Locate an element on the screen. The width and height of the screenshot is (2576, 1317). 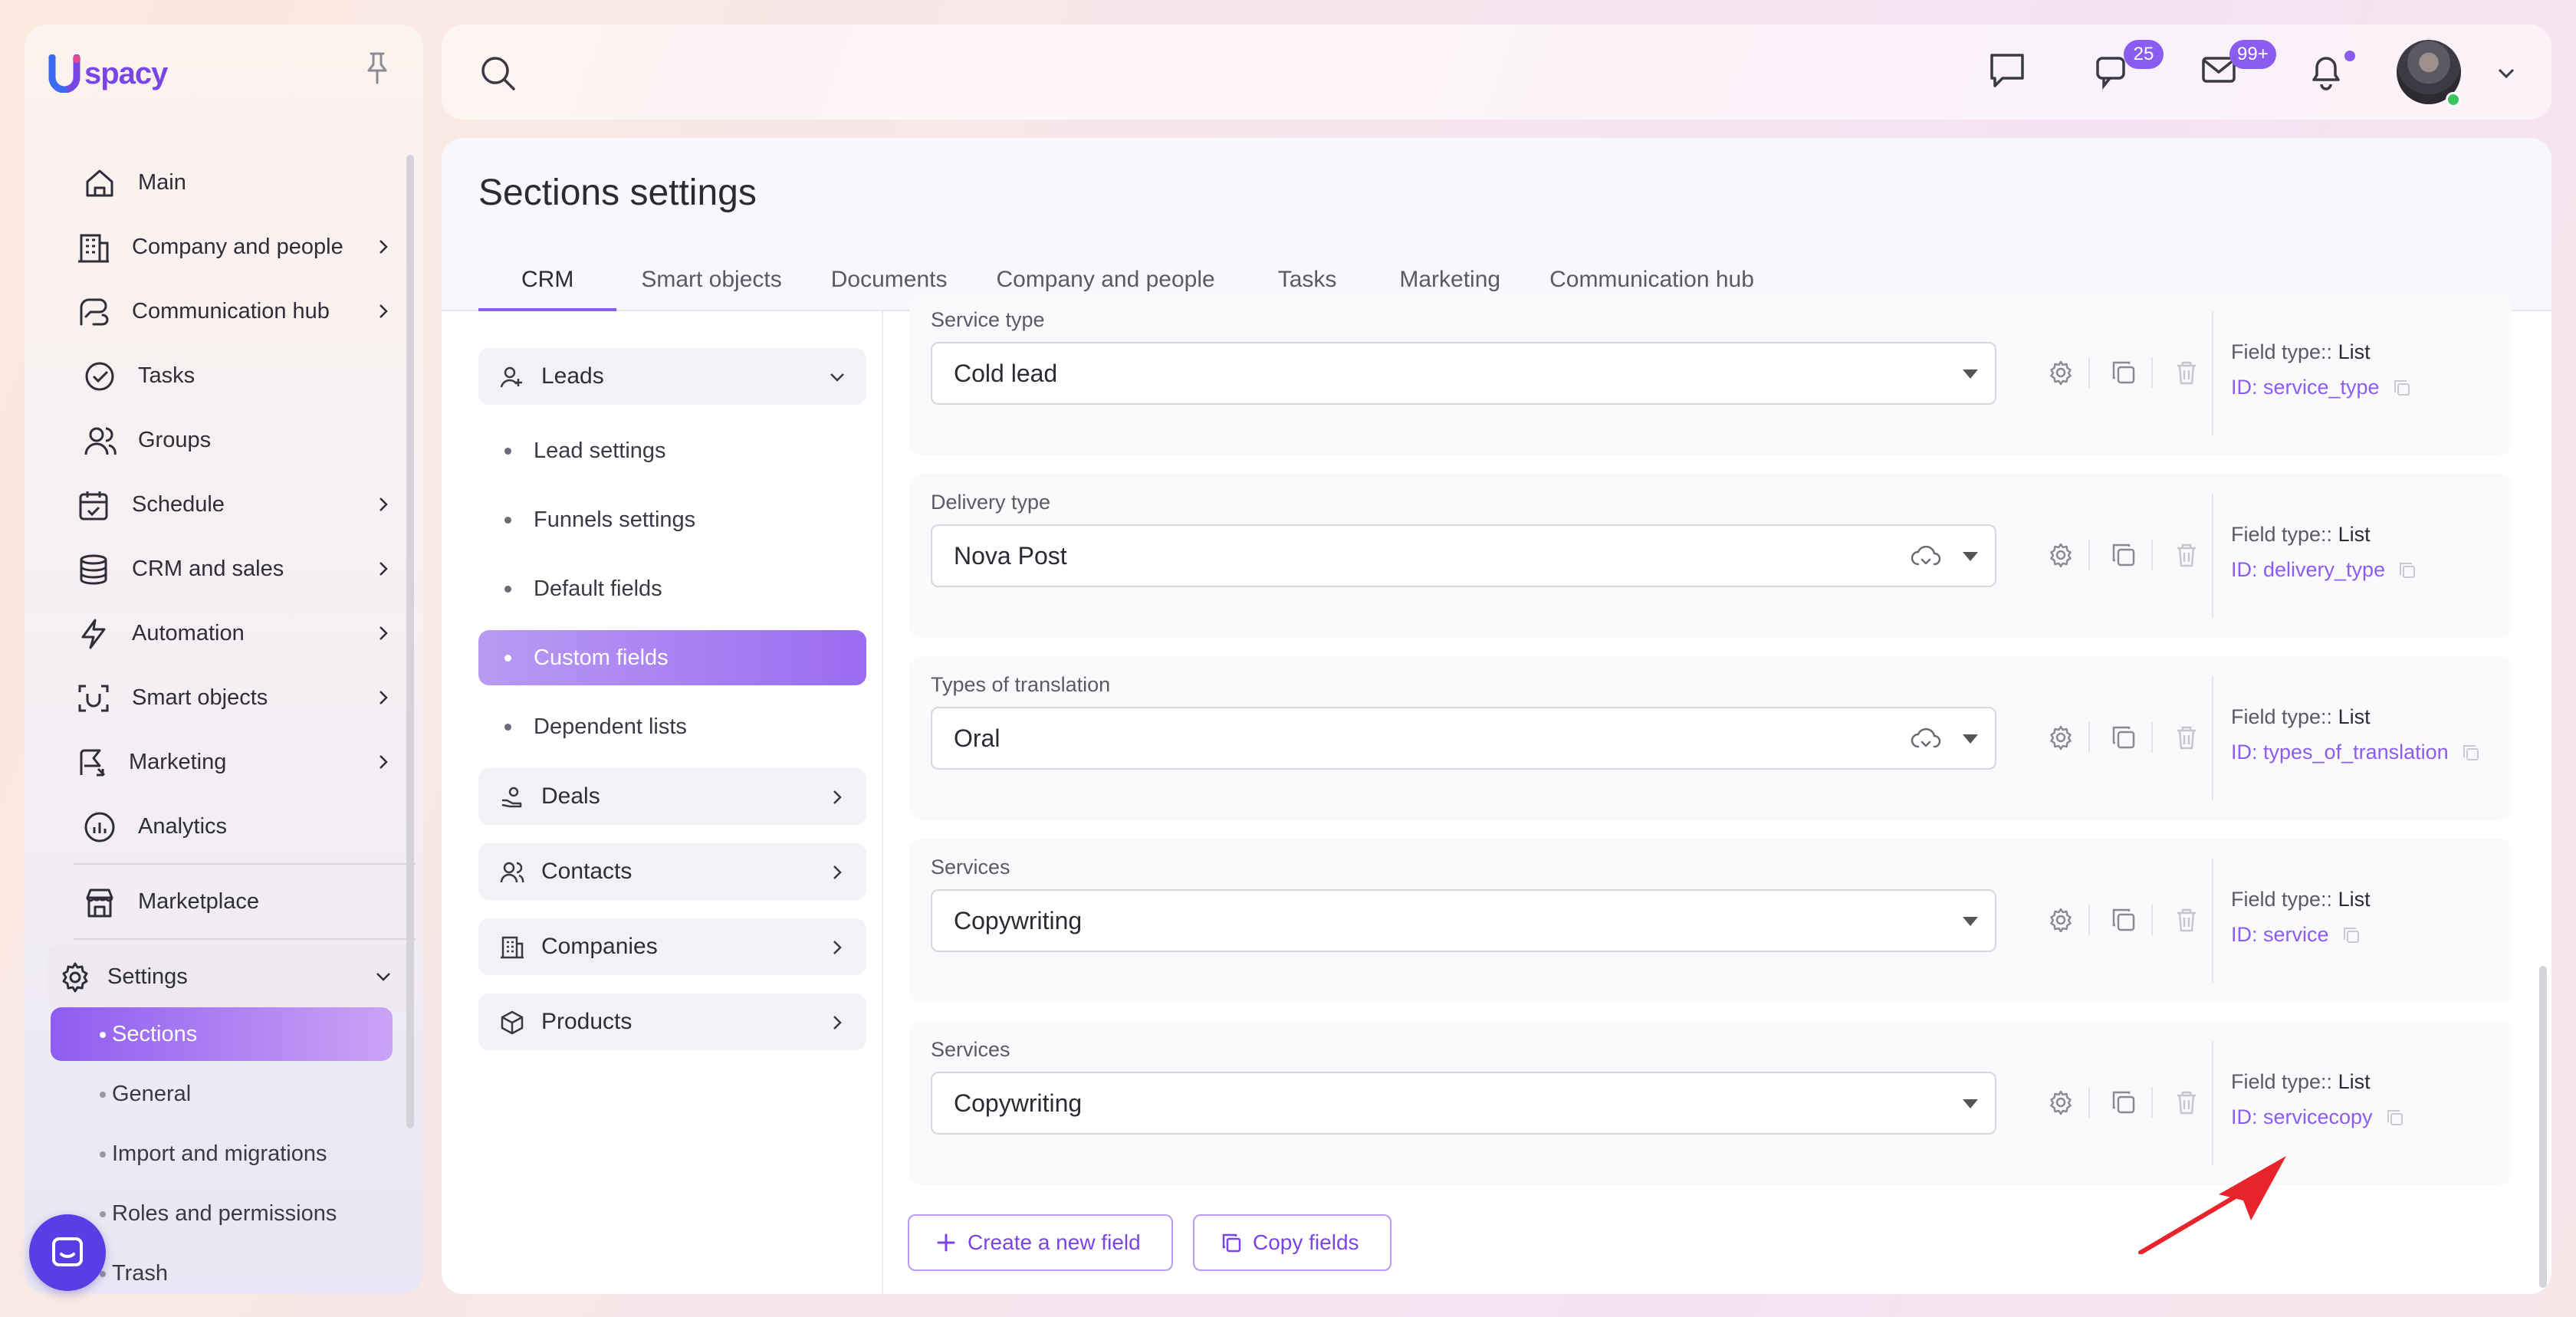
sidebar-item-main: Main is located at coordinates (232, 183).